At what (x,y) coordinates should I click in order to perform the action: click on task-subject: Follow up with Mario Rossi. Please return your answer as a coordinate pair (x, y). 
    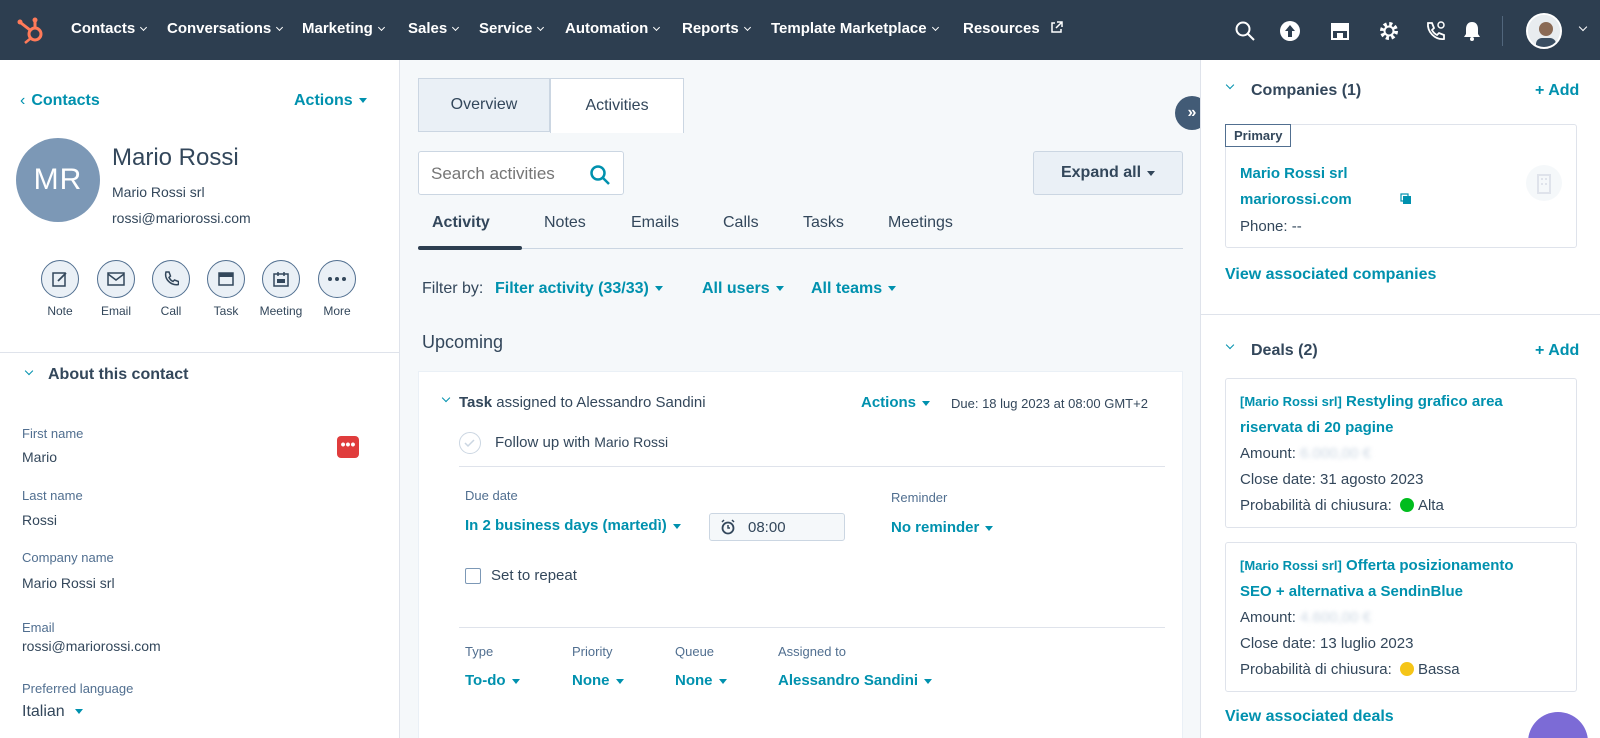
    Looking at the image, I should click on (581, 442).